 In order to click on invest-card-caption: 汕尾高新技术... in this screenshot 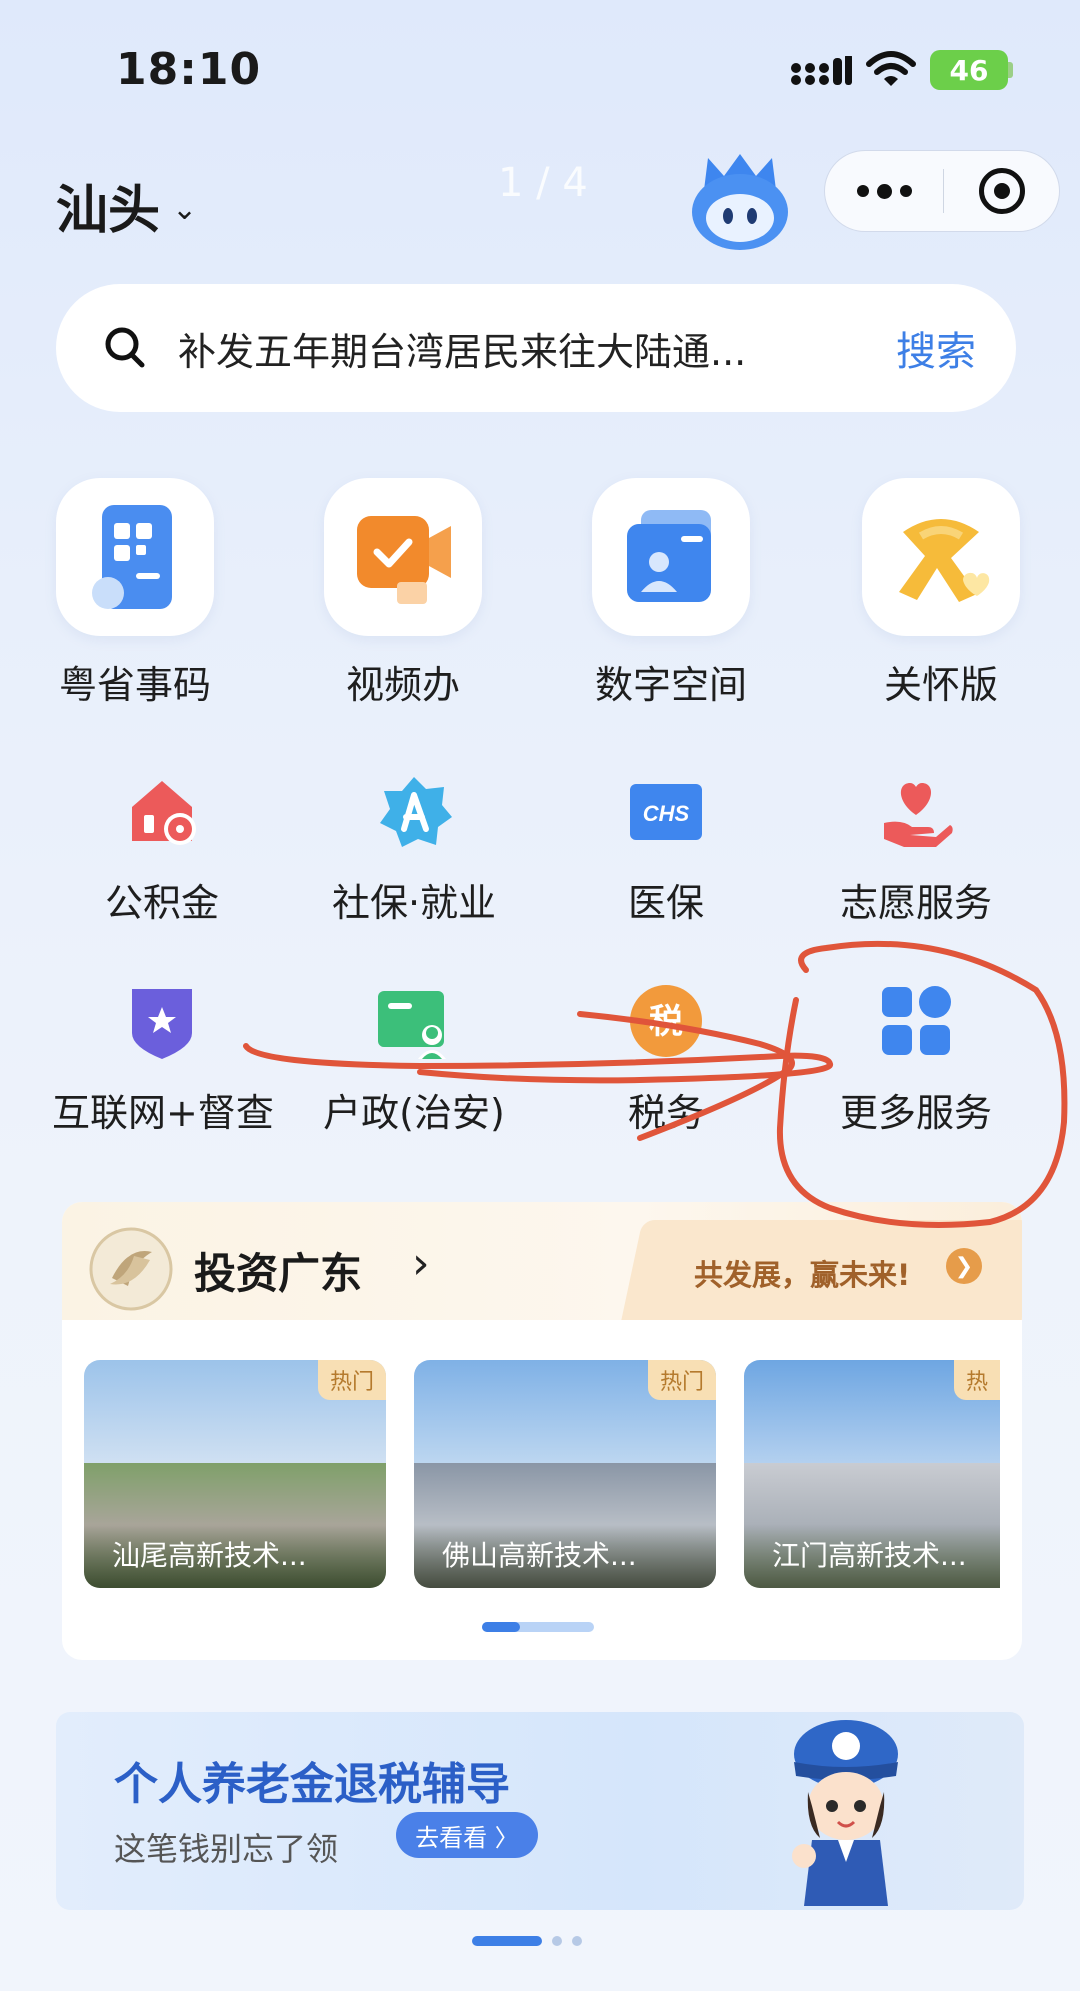, I will do `click(235, 1556)`.